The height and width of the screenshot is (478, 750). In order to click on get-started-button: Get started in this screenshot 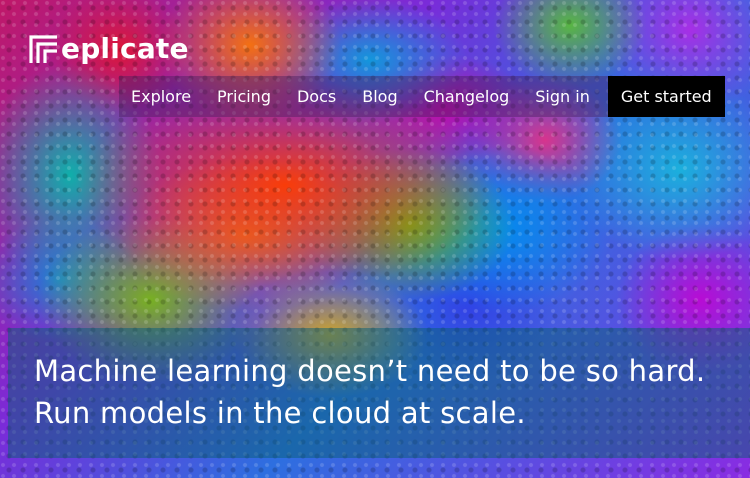, I will do `click(666, 96)`.